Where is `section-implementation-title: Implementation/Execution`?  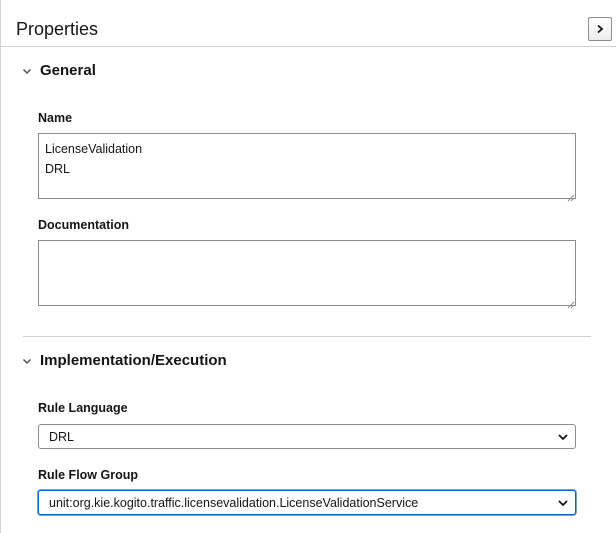
section-implementation-title: Implementation/Execution is located at coordinates (133, 360).